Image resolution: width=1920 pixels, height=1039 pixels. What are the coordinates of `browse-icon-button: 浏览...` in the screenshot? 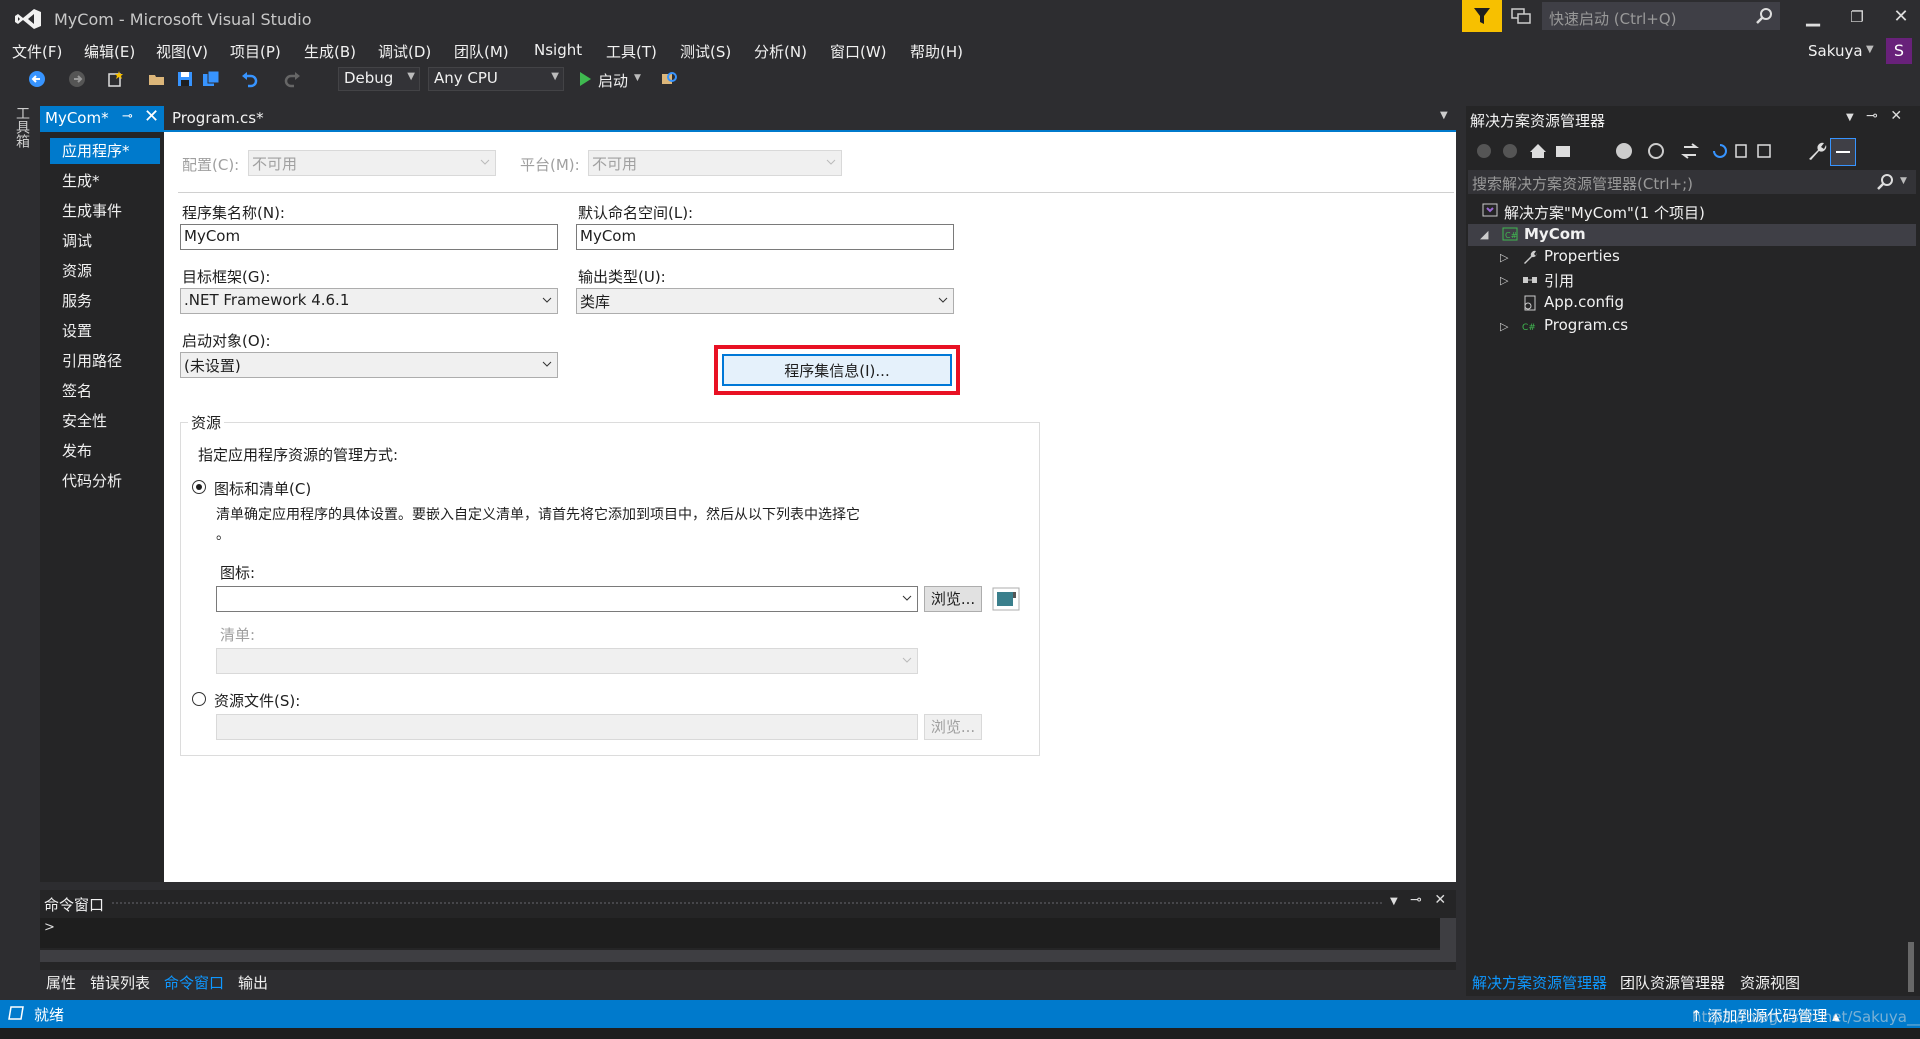 It's located at (953, 599).